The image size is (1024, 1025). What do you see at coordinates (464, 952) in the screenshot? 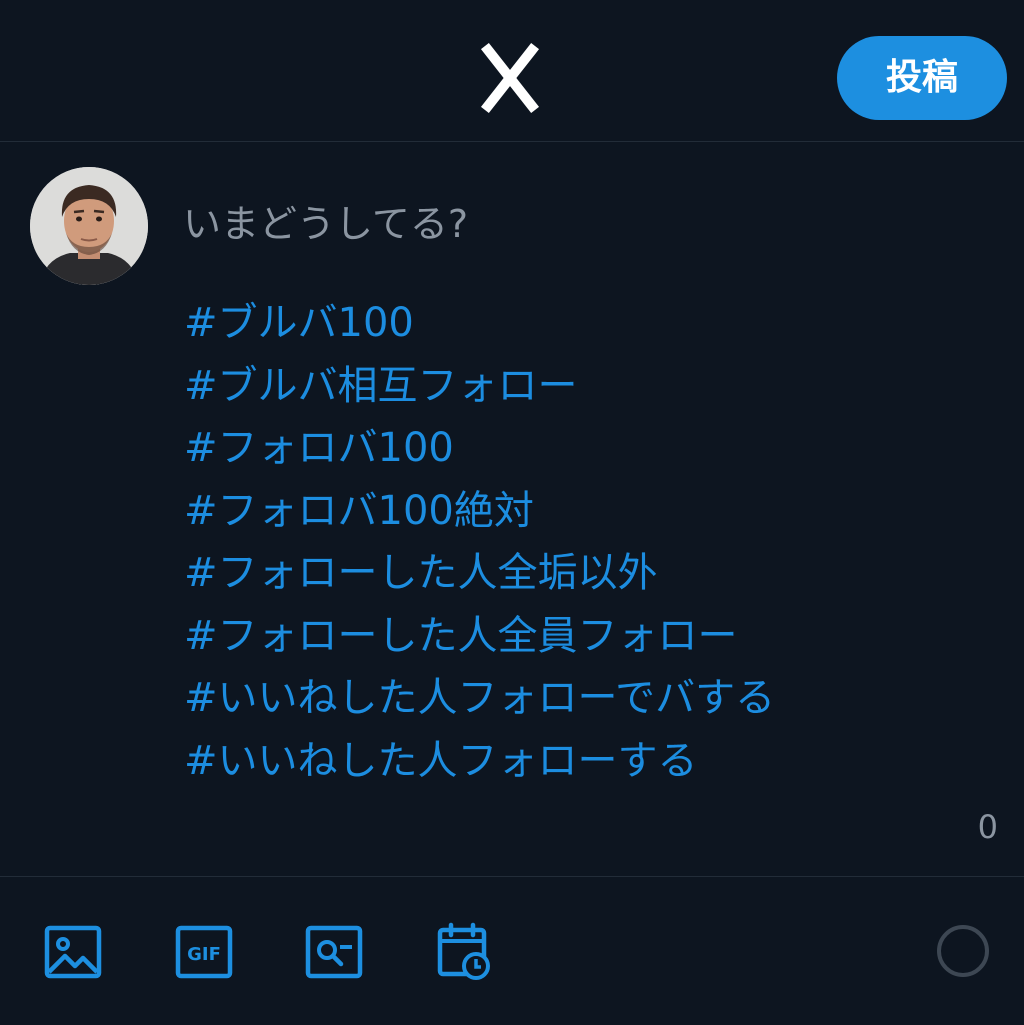
I see `schedule-icon` at bounding box center [464, 952].